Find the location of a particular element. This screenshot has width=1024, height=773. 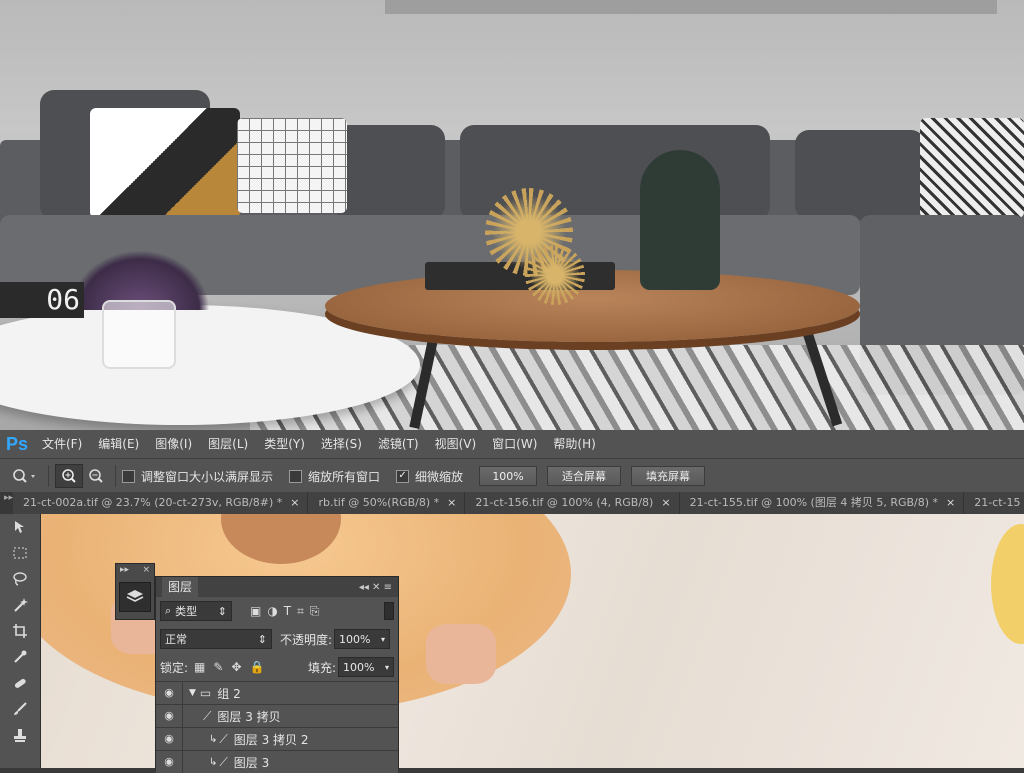

menu-window: 窗口(W) is located at coordinates (514, 444).